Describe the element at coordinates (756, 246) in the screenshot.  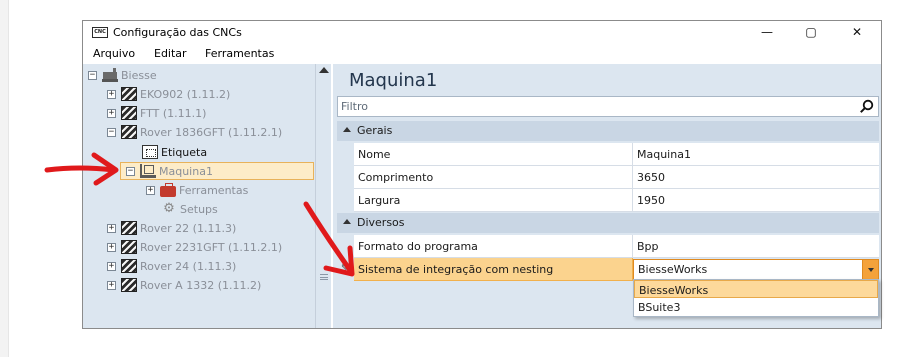
I see `property-value: Bpp` at that location.